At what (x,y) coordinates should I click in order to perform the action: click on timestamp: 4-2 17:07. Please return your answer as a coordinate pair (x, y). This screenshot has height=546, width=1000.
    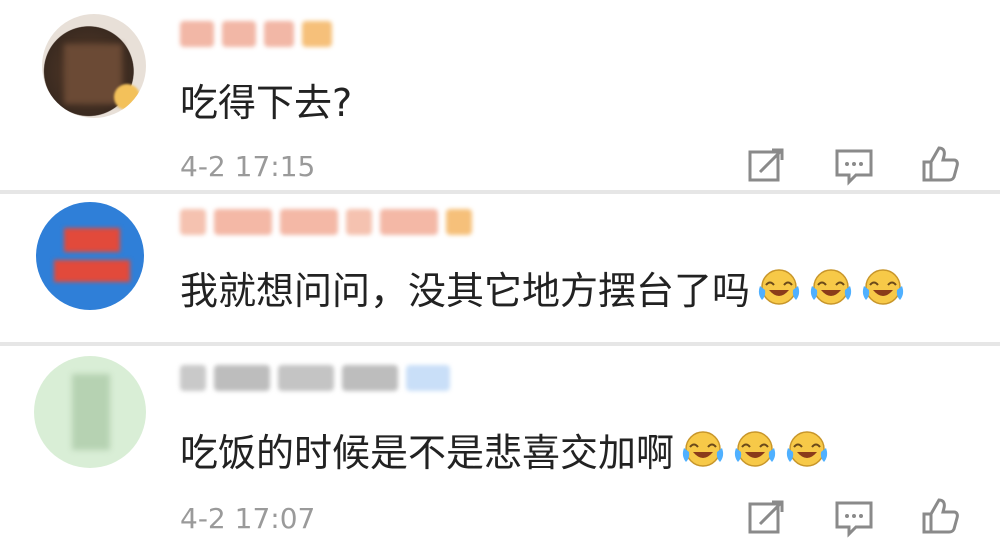
    Looking at the image, I should click on (248, 518).